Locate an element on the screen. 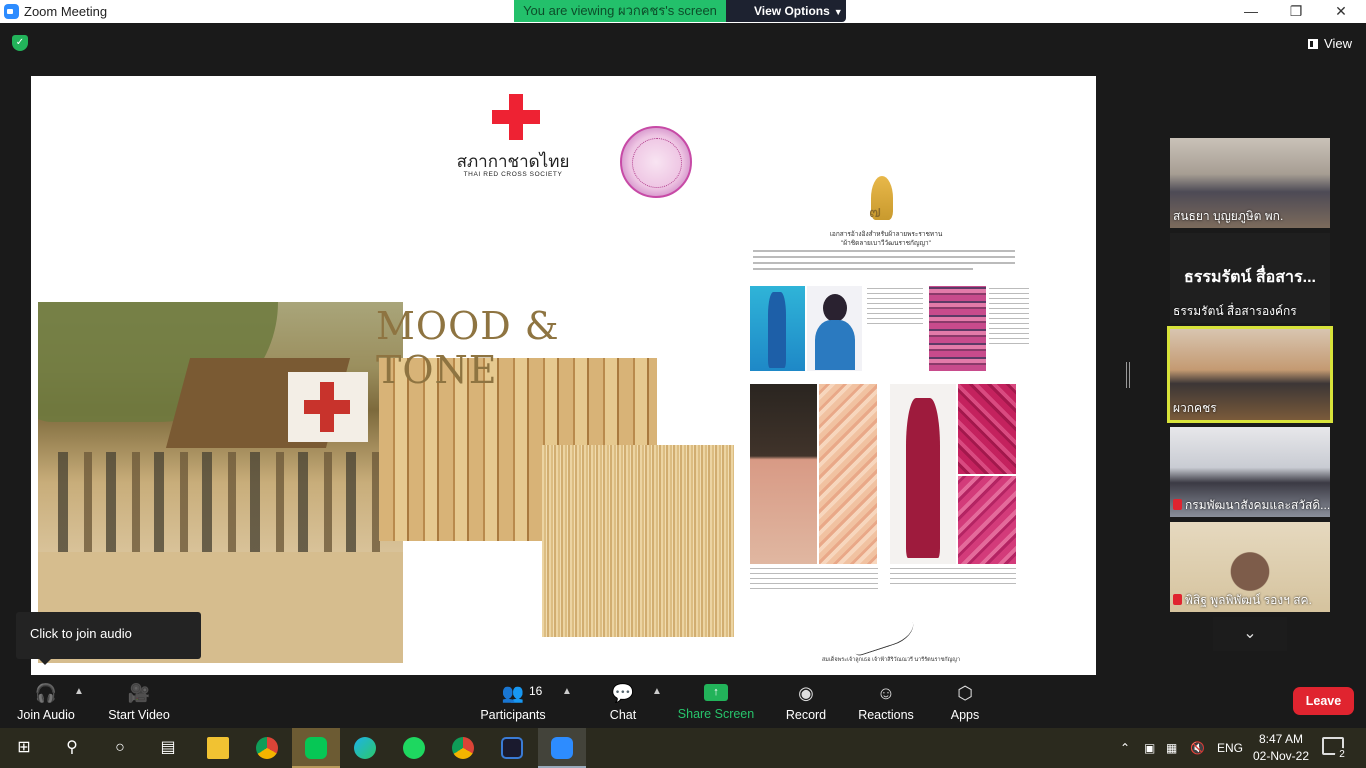 The width and height of the screenshot is (1366, 768). active-speaker-video: ผวกคชร is located at coordinates (1250, 374).